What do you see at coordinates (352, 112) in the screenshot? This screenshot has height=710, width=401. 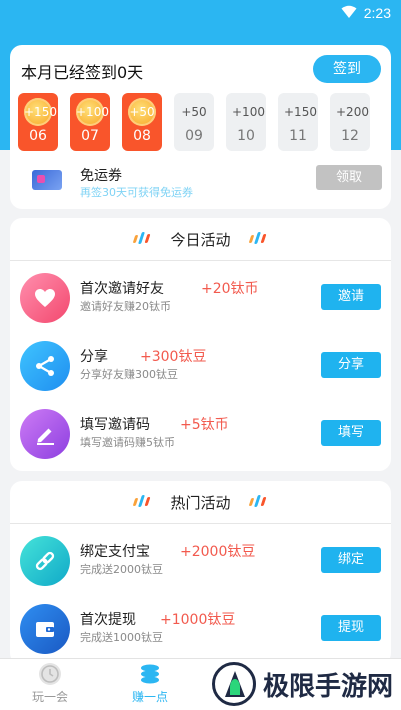 I see `coin-icon: +200` at bounding box center [352, 112].